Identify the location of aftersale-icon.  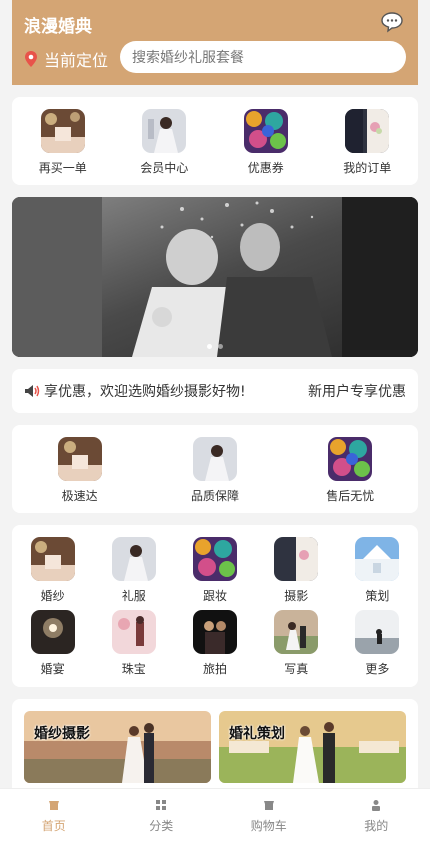
(350, 459).